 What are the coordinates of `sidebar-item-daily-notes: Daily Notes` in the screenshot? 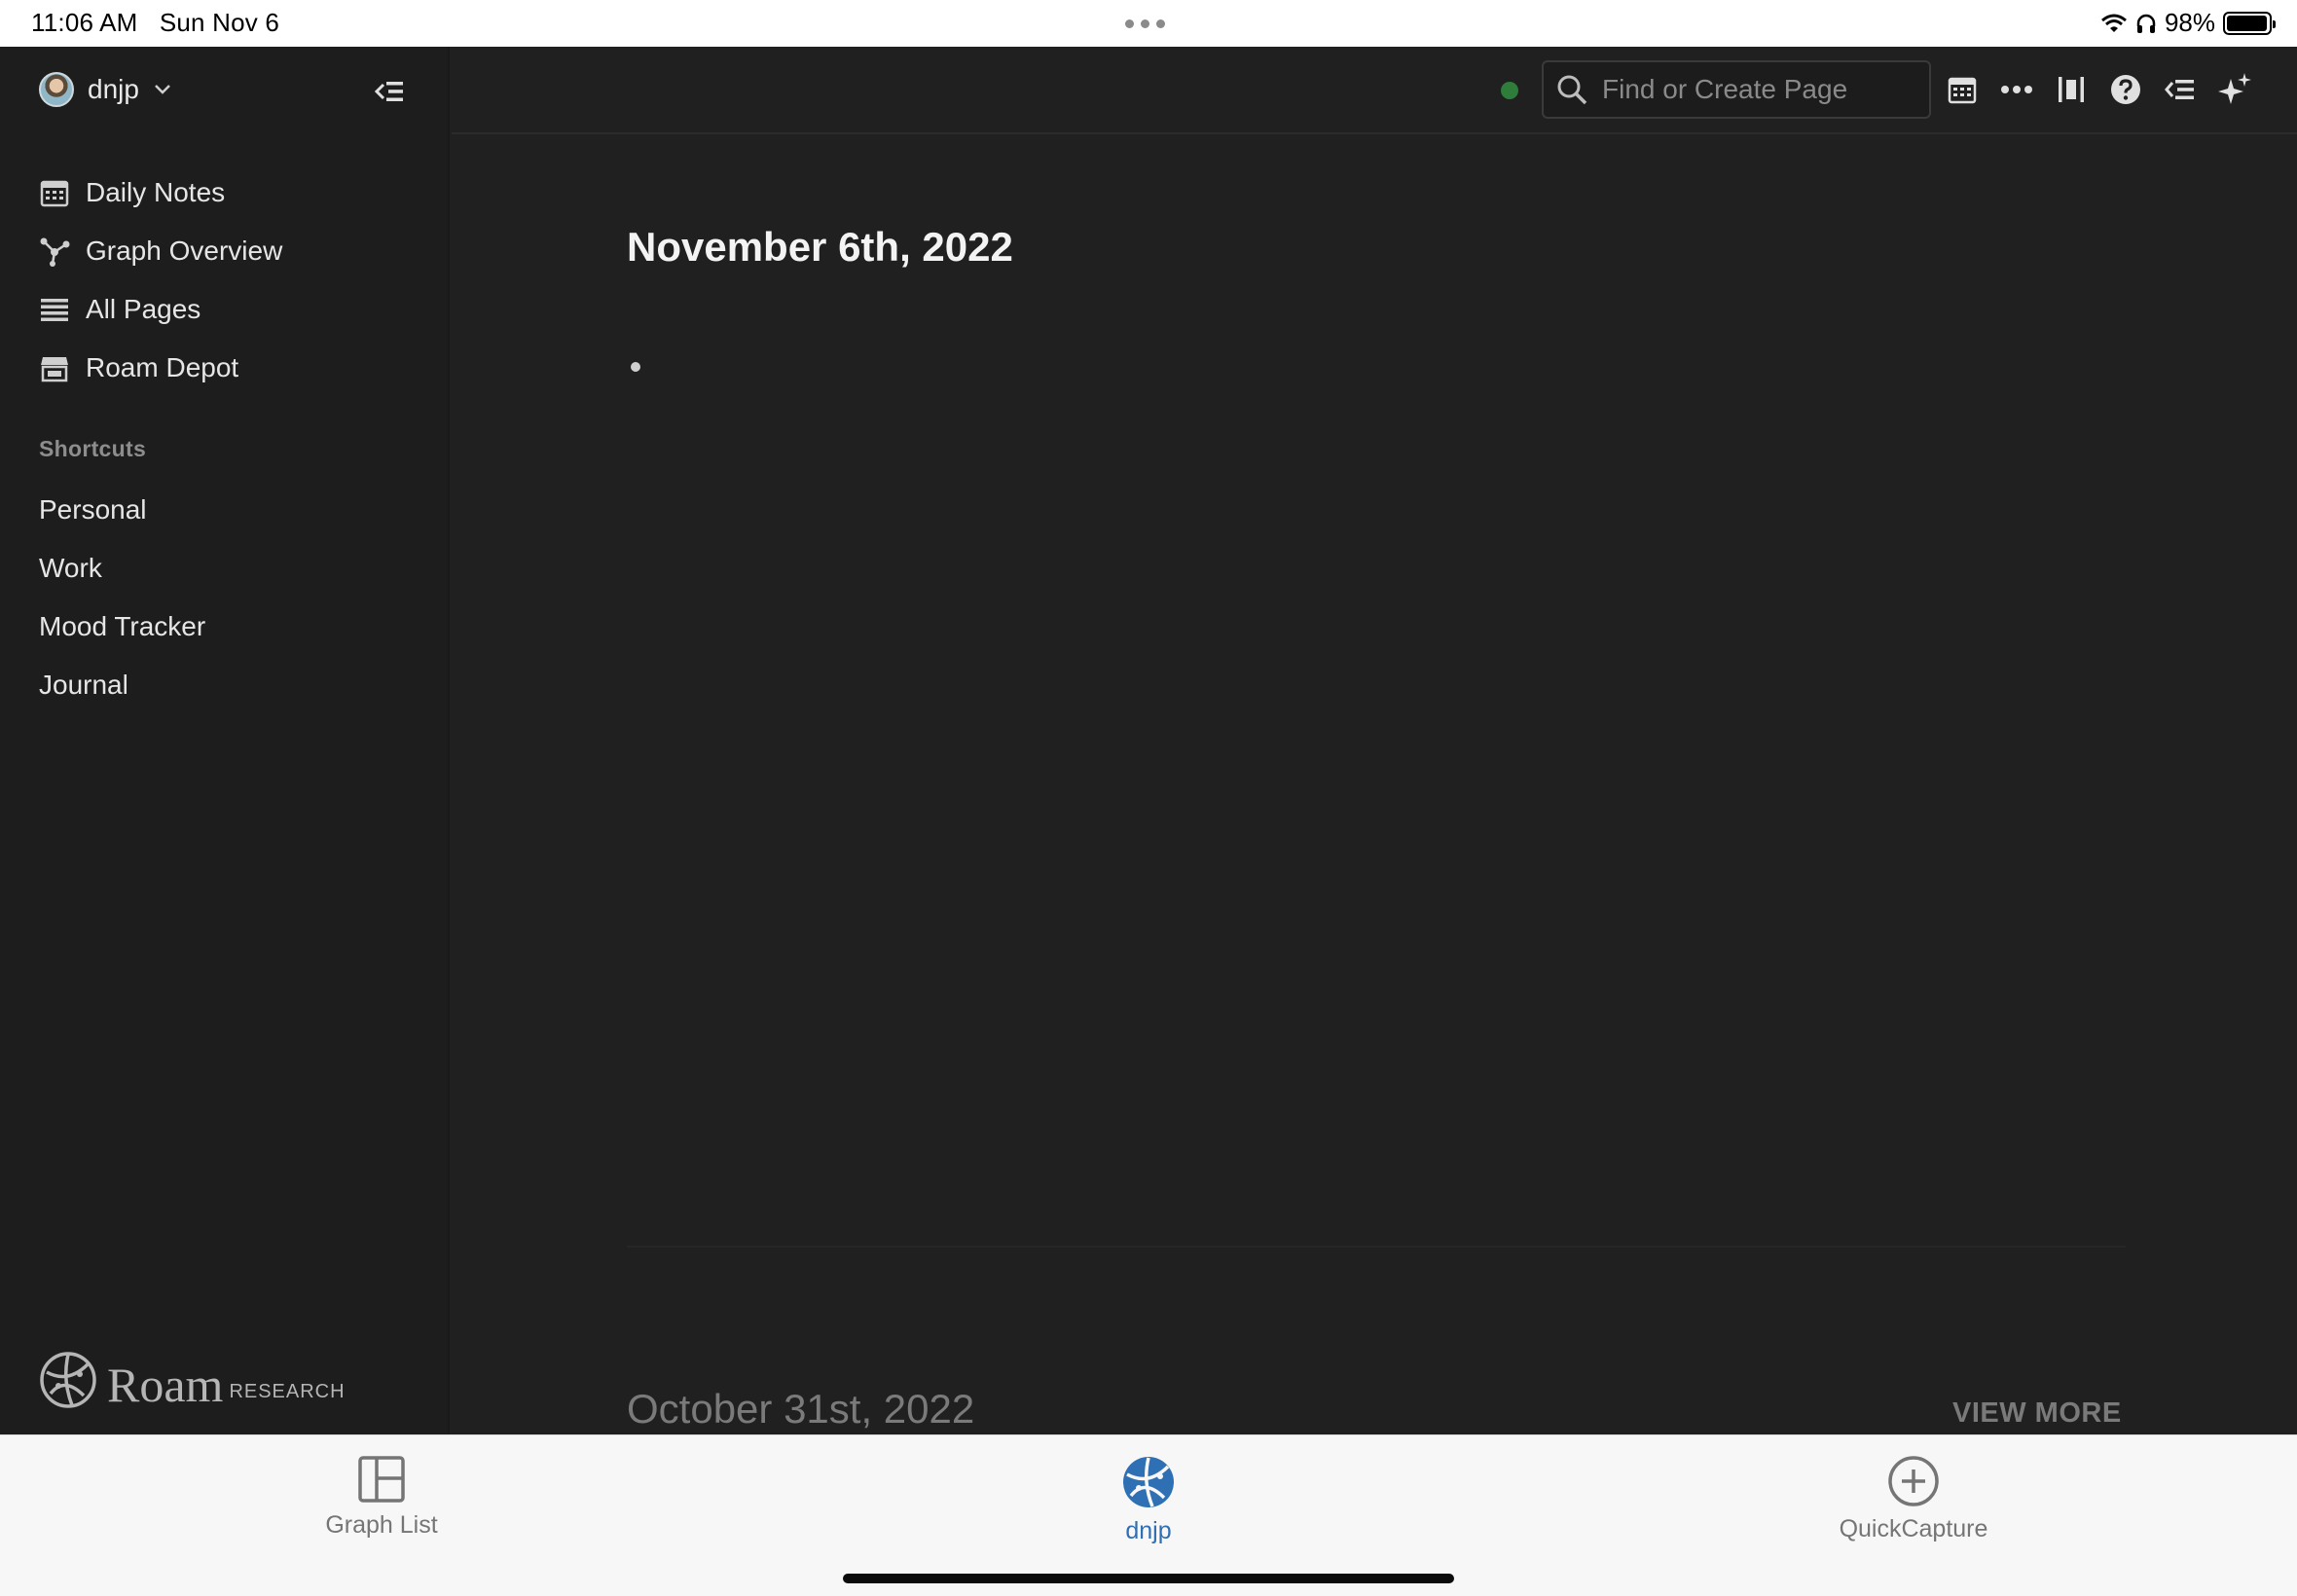 It's located at (160, 193).